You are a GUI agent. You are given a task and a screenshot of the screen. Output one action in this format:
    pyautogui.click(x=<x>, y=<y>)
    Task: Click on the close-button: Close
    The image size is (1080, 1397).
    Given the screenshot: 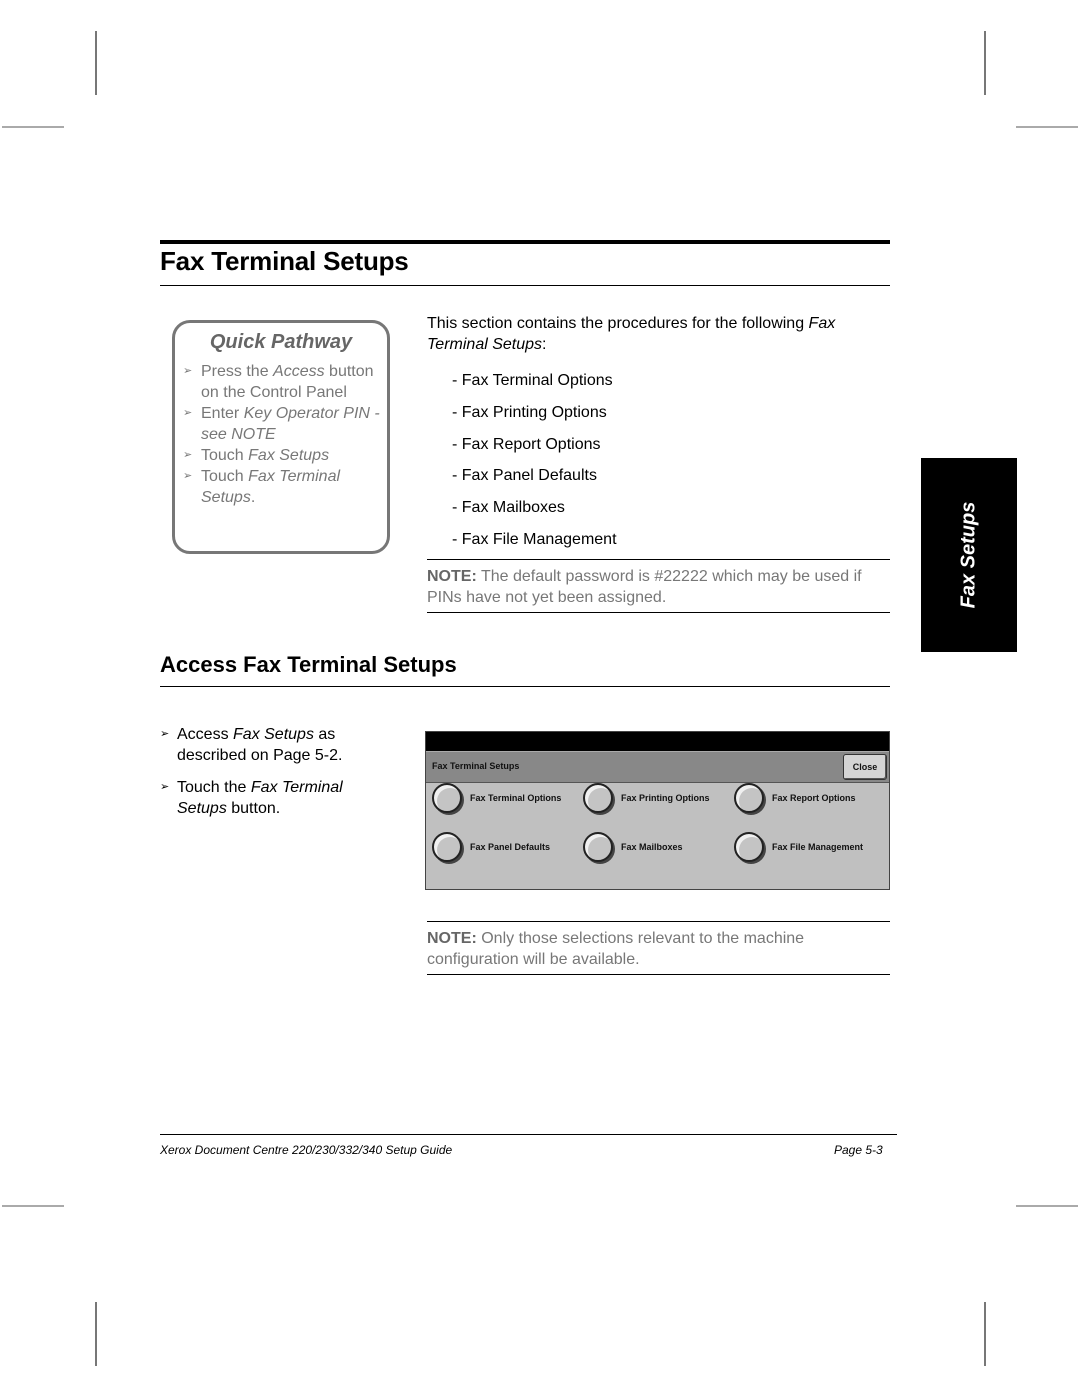 What is the action you would take?
    pyautogui.click(x=865, y=767)
    